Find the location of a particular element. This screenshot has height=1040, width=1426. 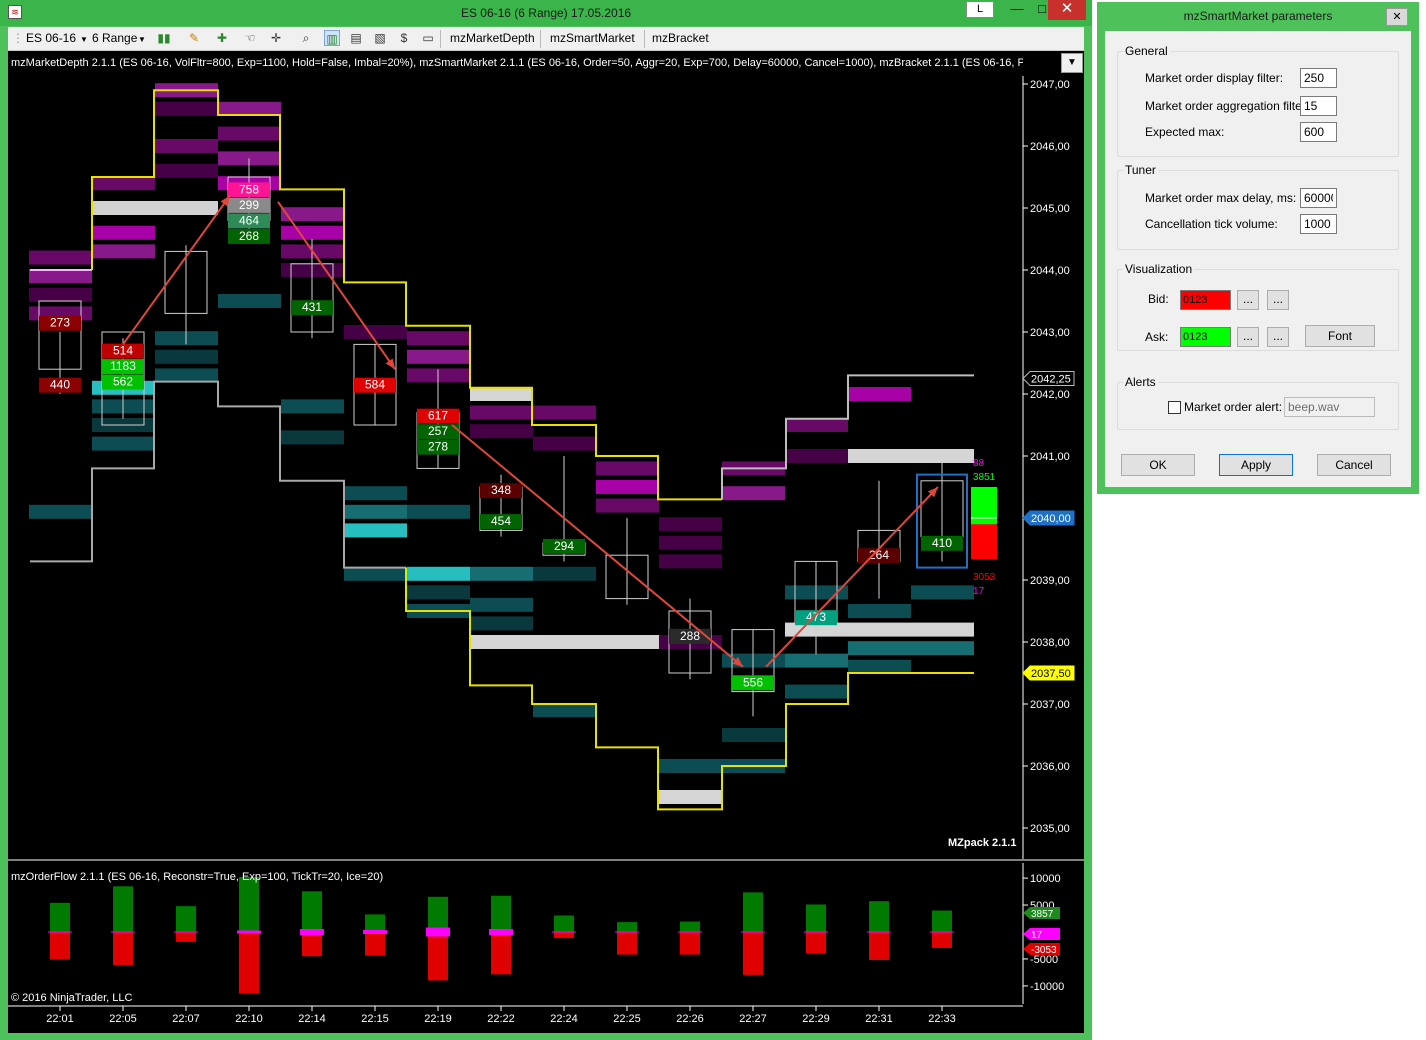

mzmarketdepth-button: mzMarketDepth is located at coordinates (492, 38).